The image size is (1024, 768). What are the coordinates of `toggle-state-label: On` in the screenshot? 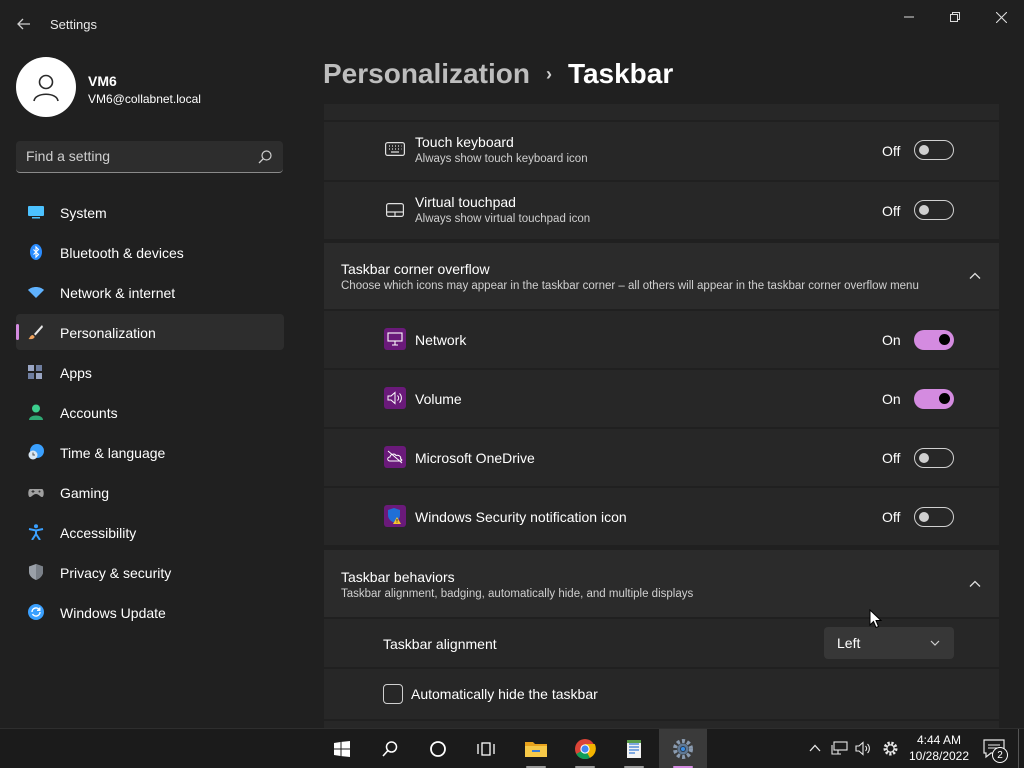 It's located at (891, 340).